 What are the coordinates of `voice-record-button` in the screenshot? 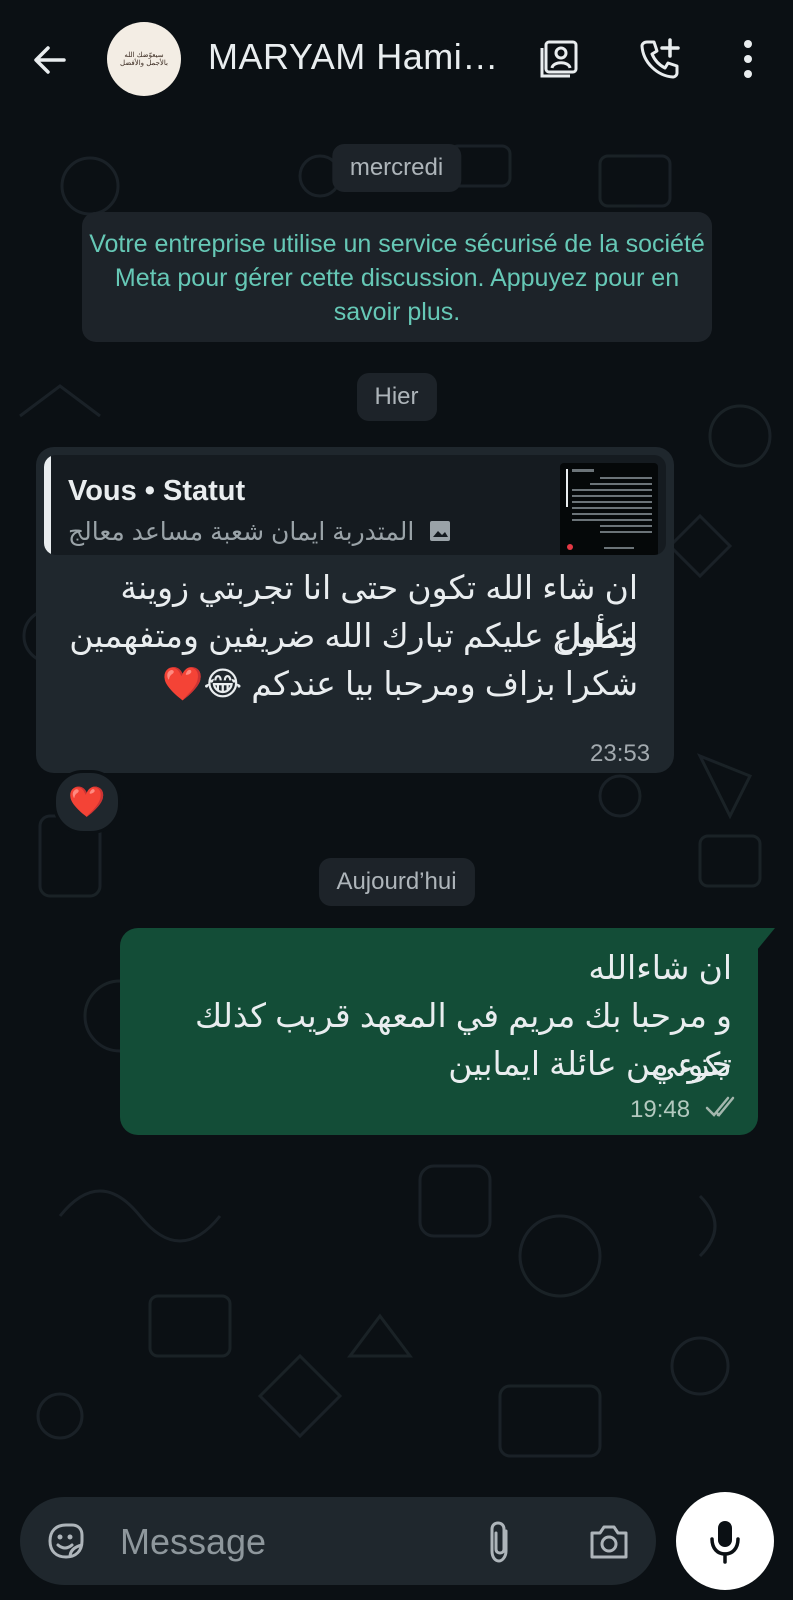 It's located at (725, 1541).